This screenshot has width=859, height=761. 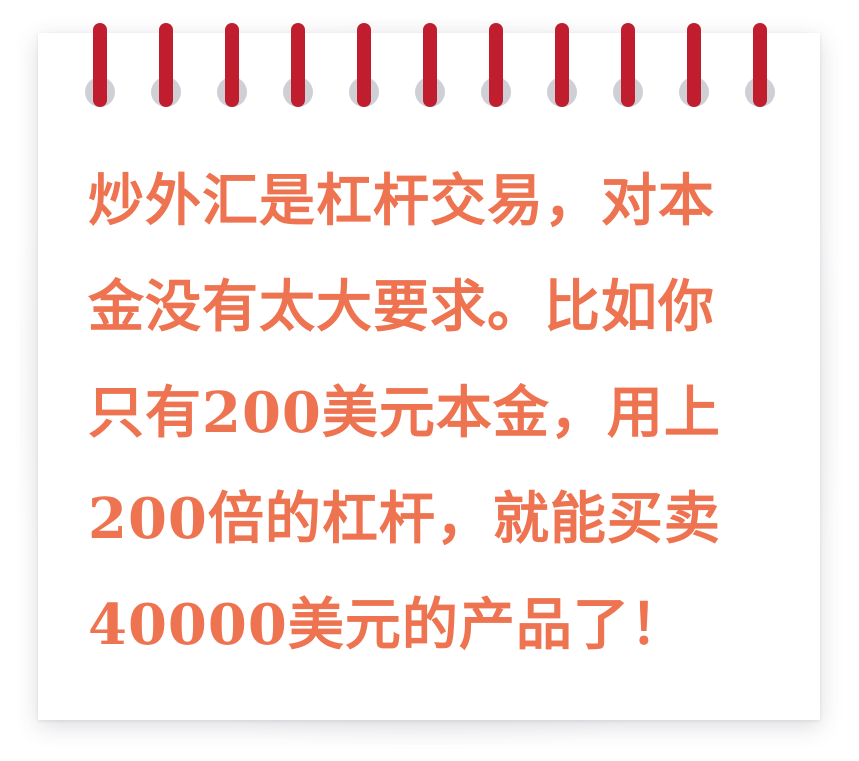 What do you see at coordinates (404, 413) in the screenshot?
I see `note-line: 只有200美元本金，用上` at bounding box center [404, 413].